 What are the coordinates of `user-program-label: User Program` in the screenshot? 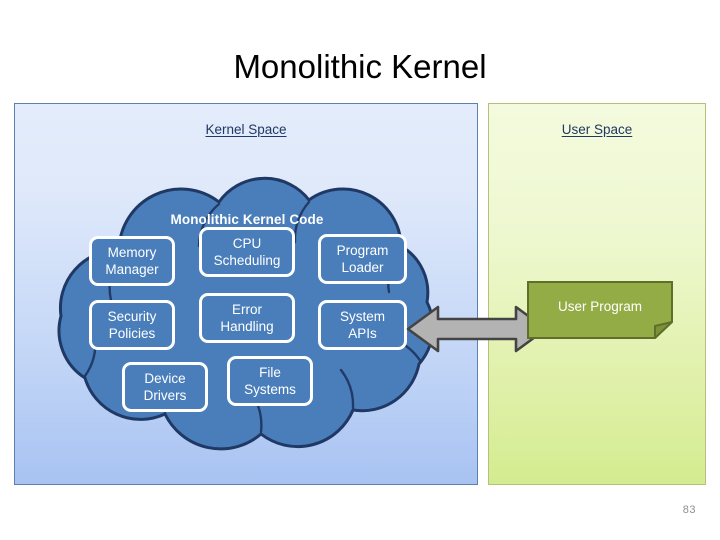 It's located at (600, 306).